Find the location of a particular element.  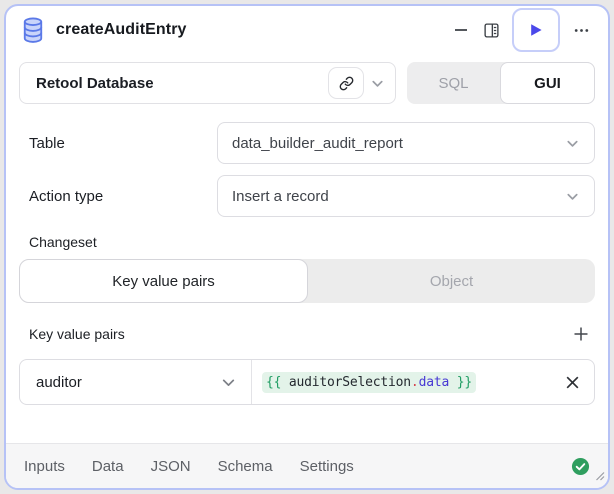

changeset-toggle: Key value pairs Object is located at coordinates (307, 281).